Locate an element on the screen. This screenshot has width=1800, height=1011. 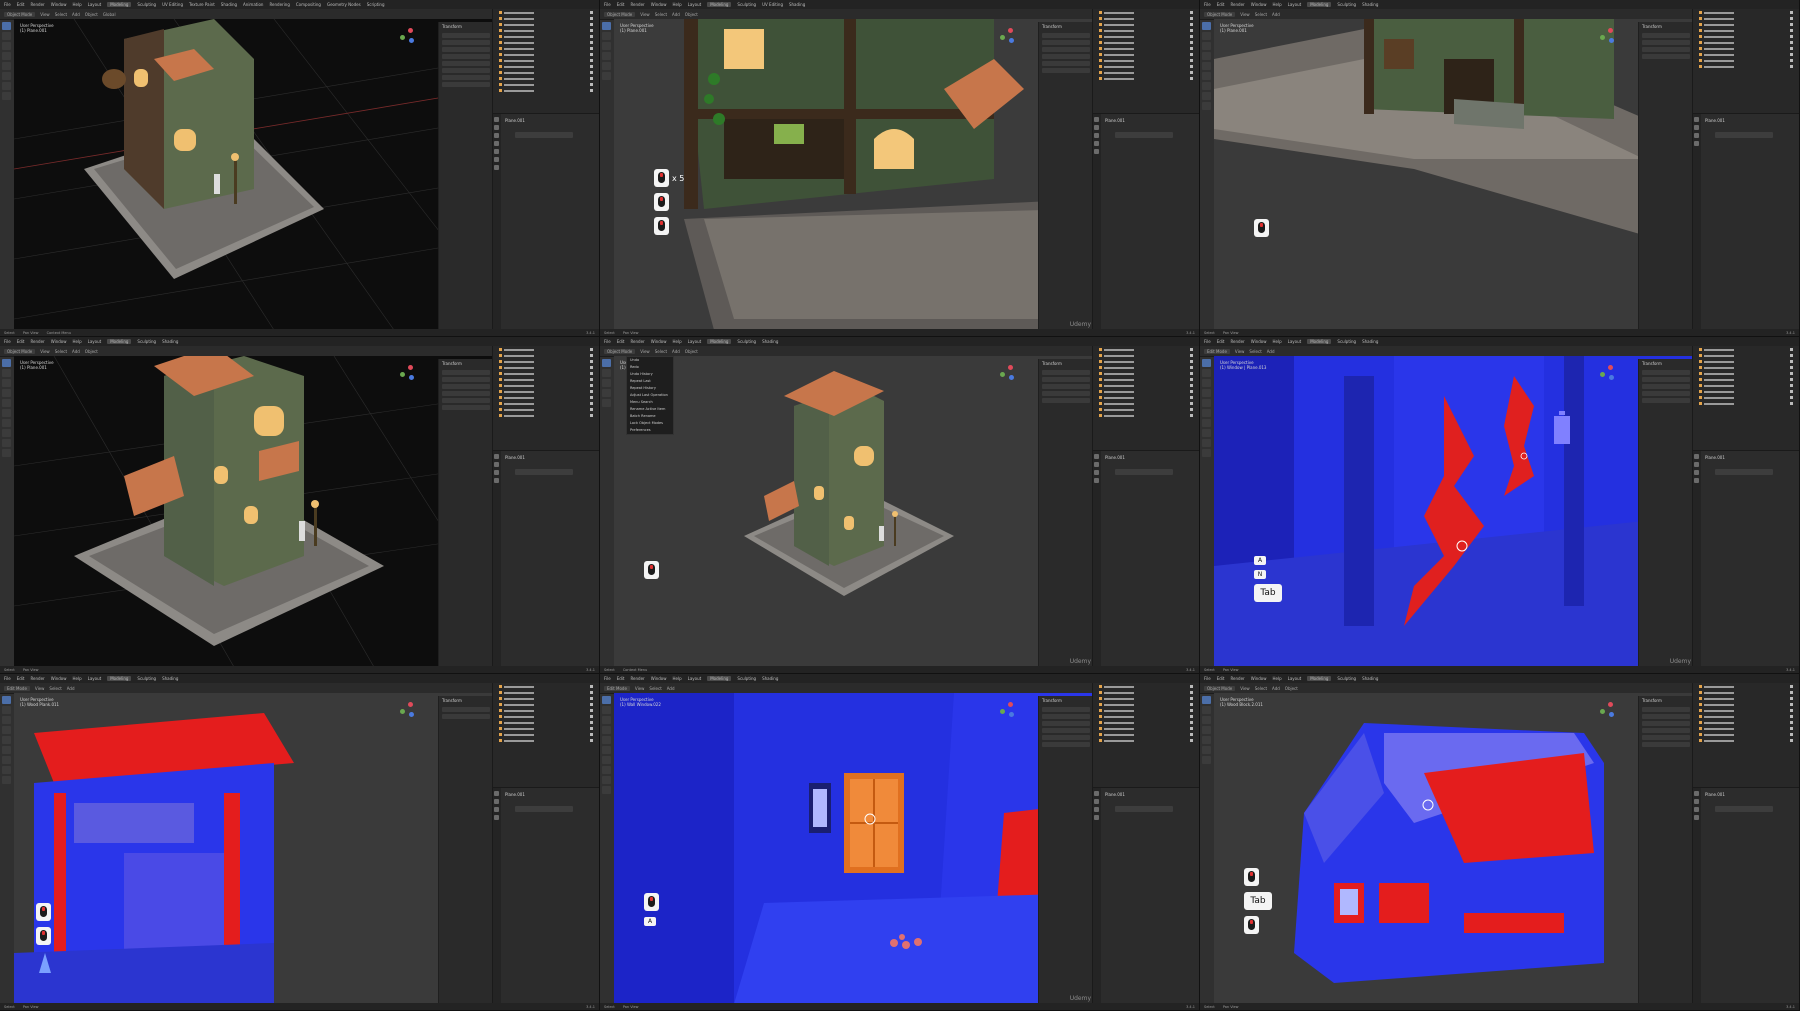
3d-viewport: User Perspective (1) Wood Plank.011 is located at coordinates (253, 848).